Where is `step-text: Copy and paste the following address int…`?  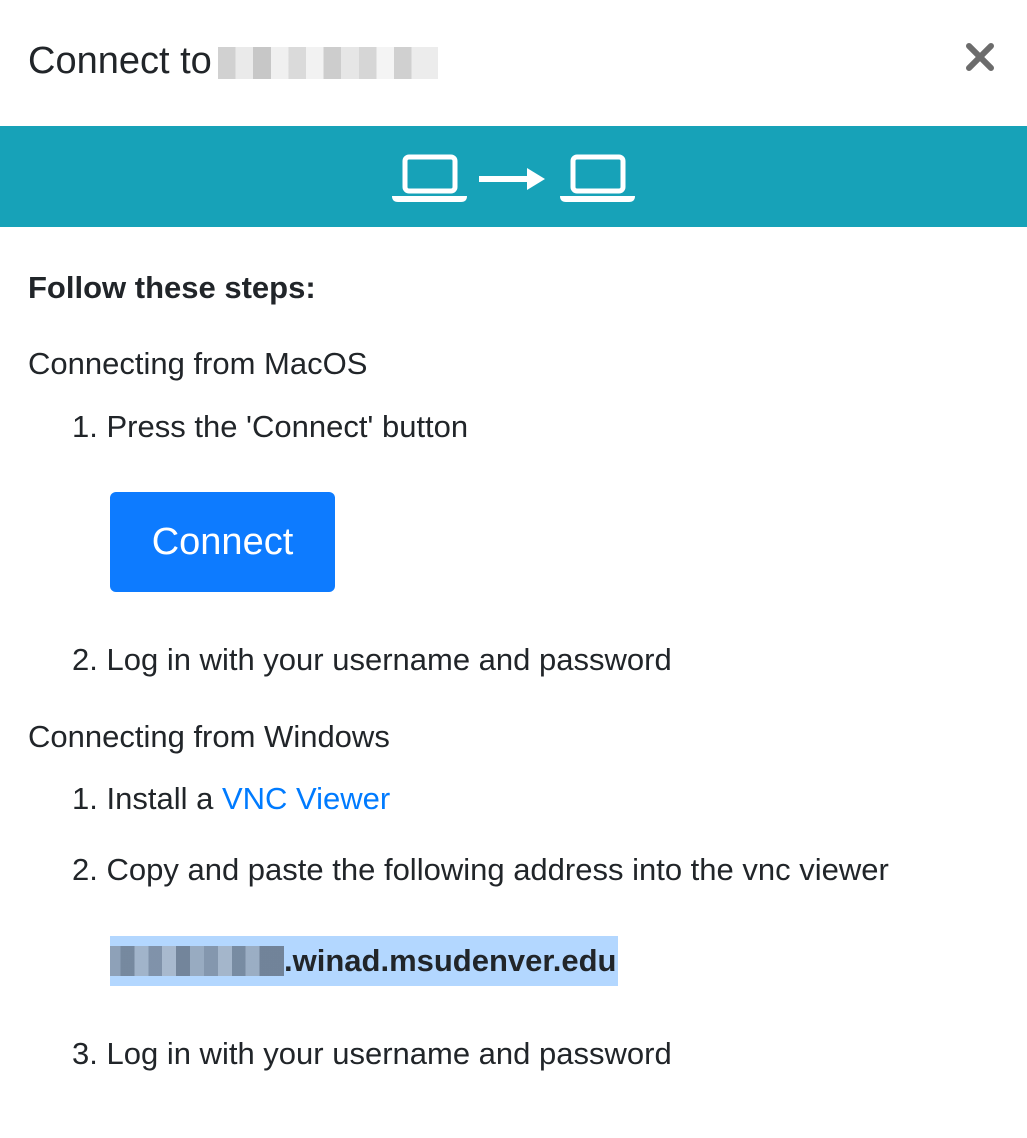 step-text: Copy and paste the following address int… is located at coordinates (497, 869).